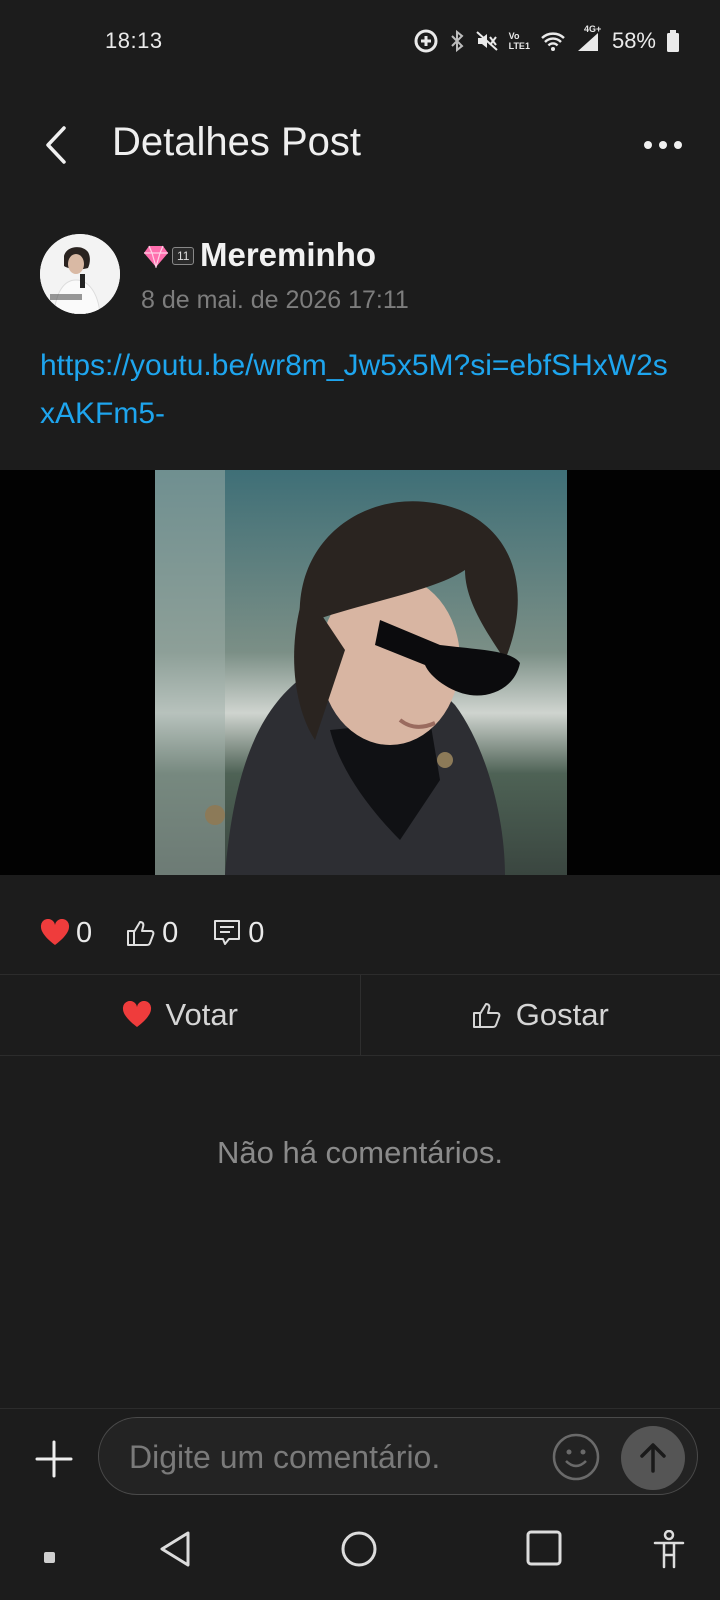  I want to click on signal-icon, so click(587, 42).